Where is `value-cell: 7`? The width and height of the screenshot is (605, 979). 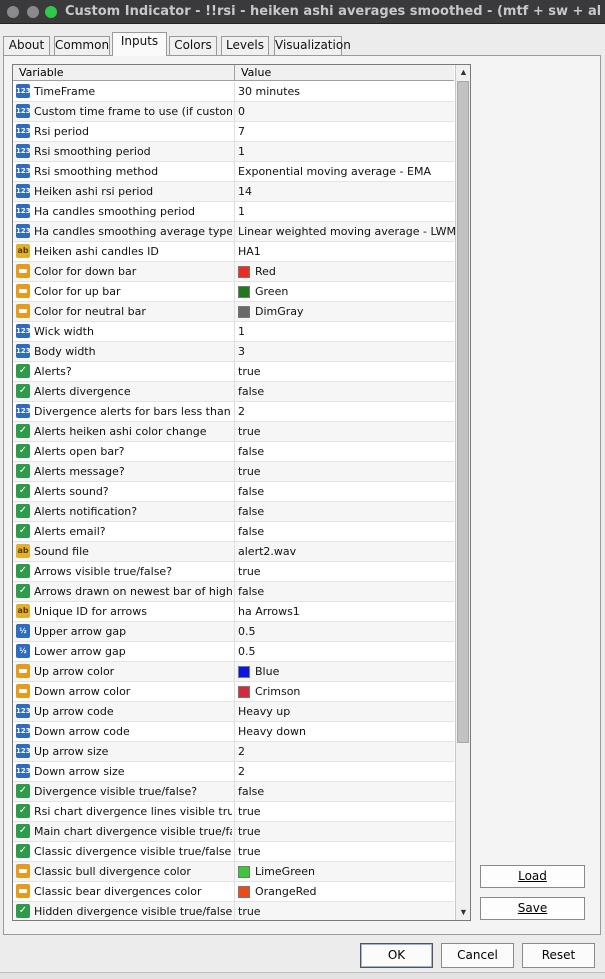 value-cell: 7 is located at coordinates (344, 132).